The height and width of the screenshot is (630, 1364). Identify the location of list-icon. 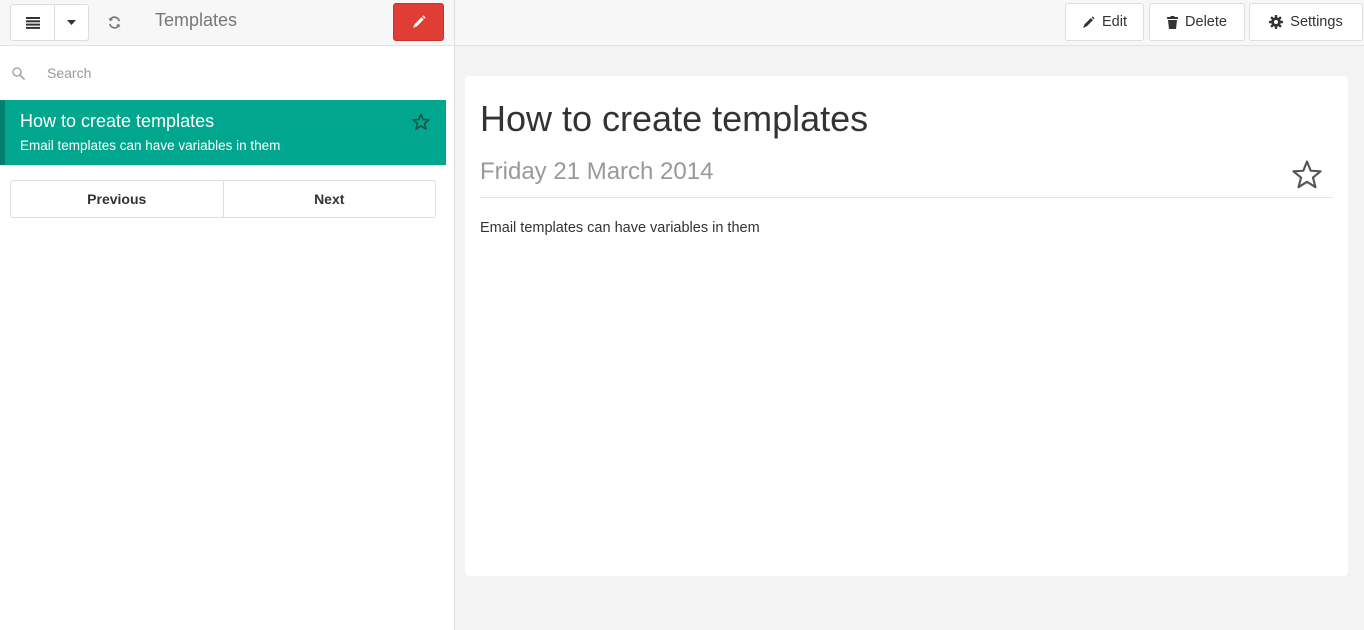
(32, 22).